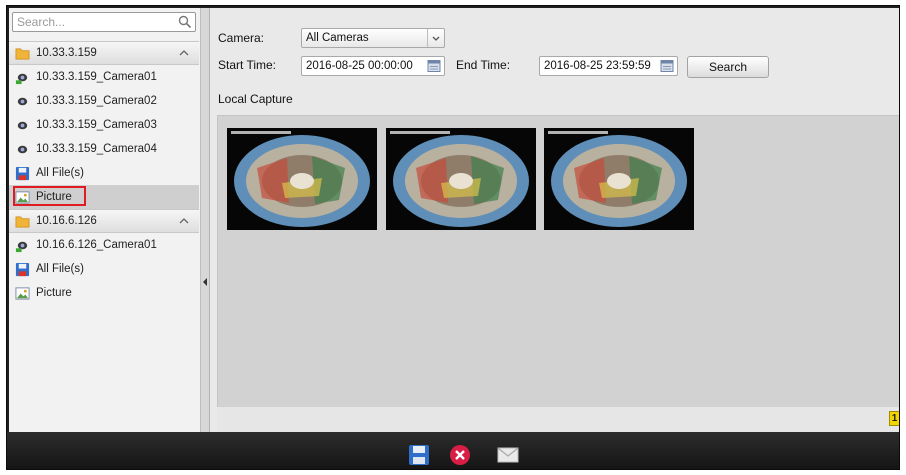  Describe the element at coordinates (66, 221) in the screenshot. I see `tree-item-label: 10.16.6.126` at that location.